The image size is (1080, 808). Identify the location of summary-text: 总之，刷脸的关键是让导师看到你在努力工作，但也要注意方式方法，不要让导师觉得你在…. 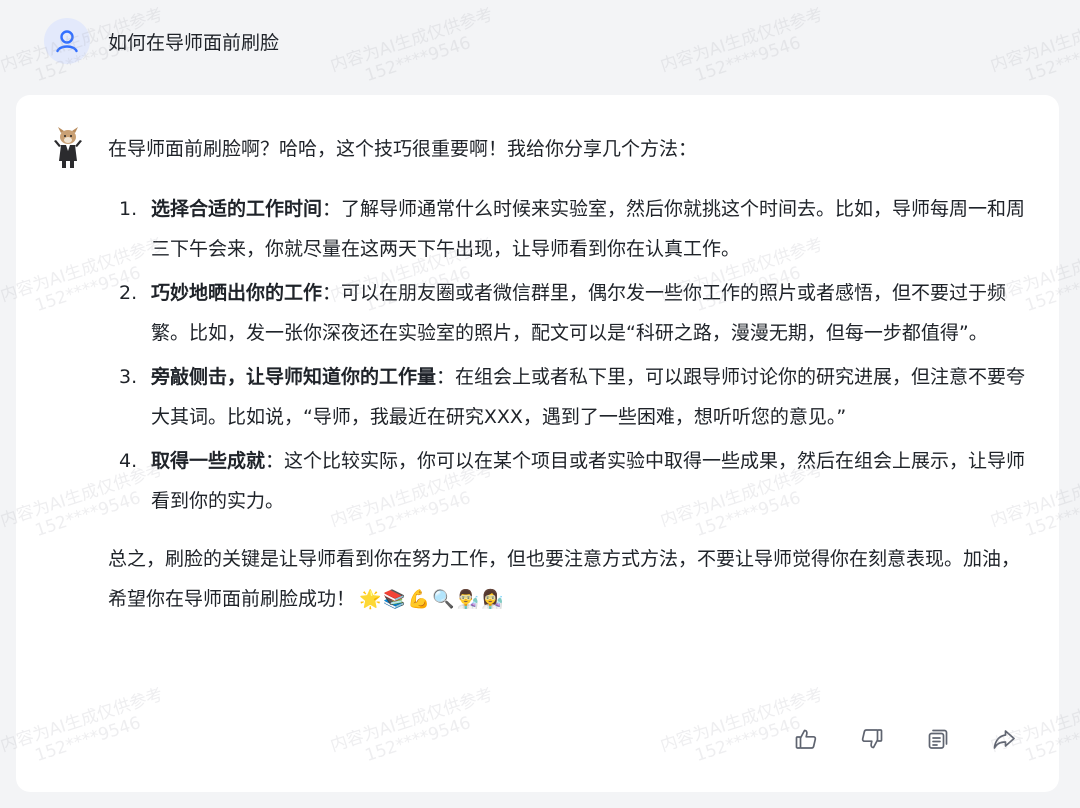
(564, 579).